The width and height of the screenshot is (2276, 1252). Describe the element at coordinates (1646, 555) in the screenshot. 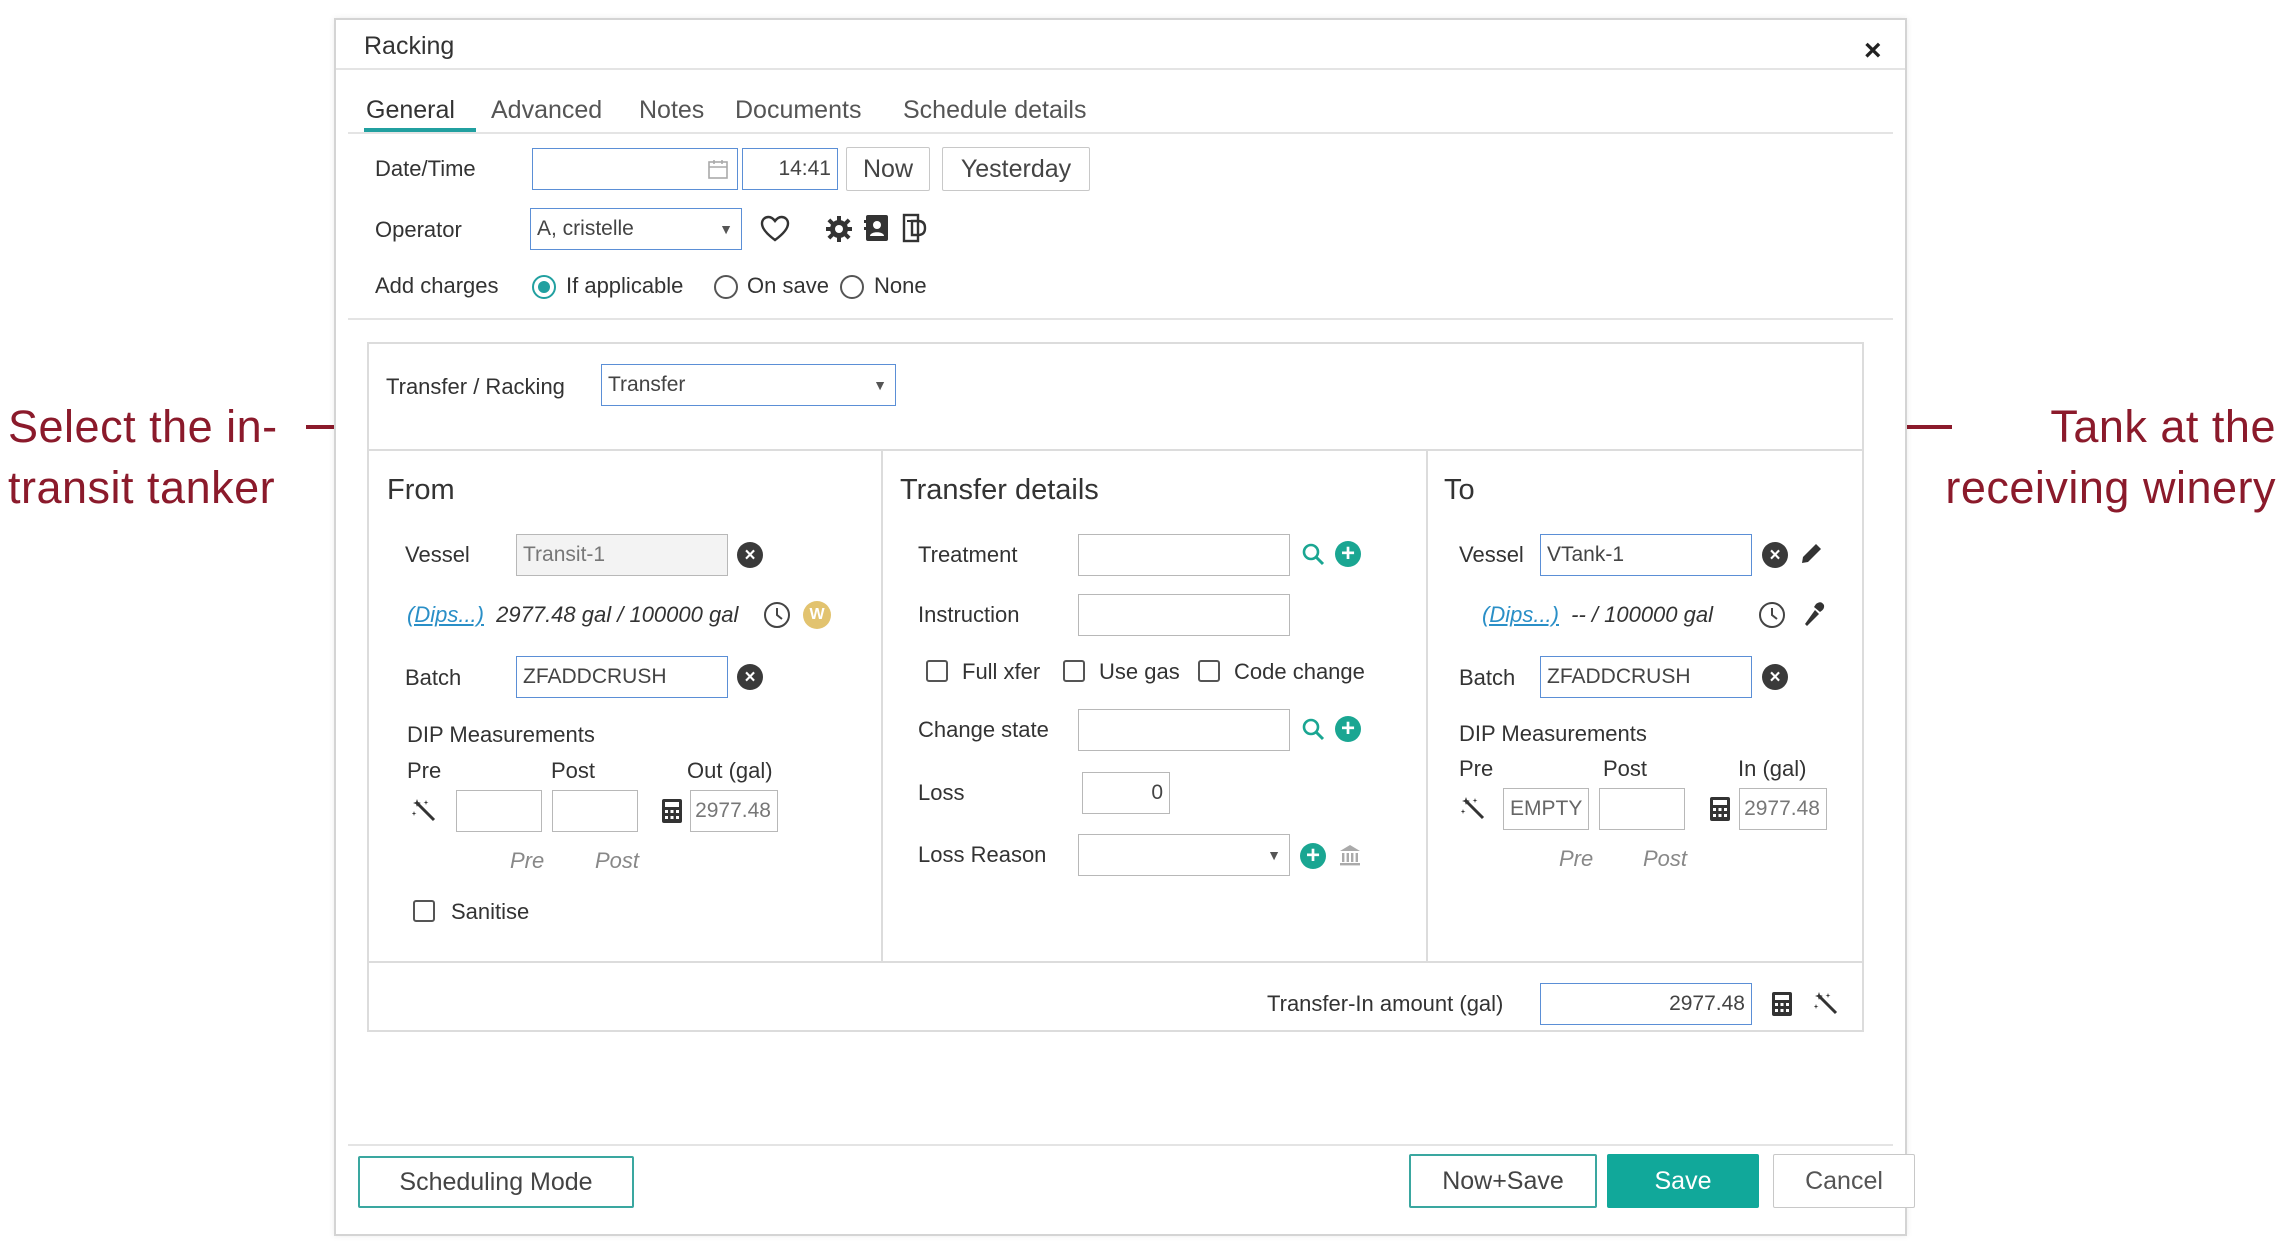

I see `to-vessel-input: VTank-1` at that location.